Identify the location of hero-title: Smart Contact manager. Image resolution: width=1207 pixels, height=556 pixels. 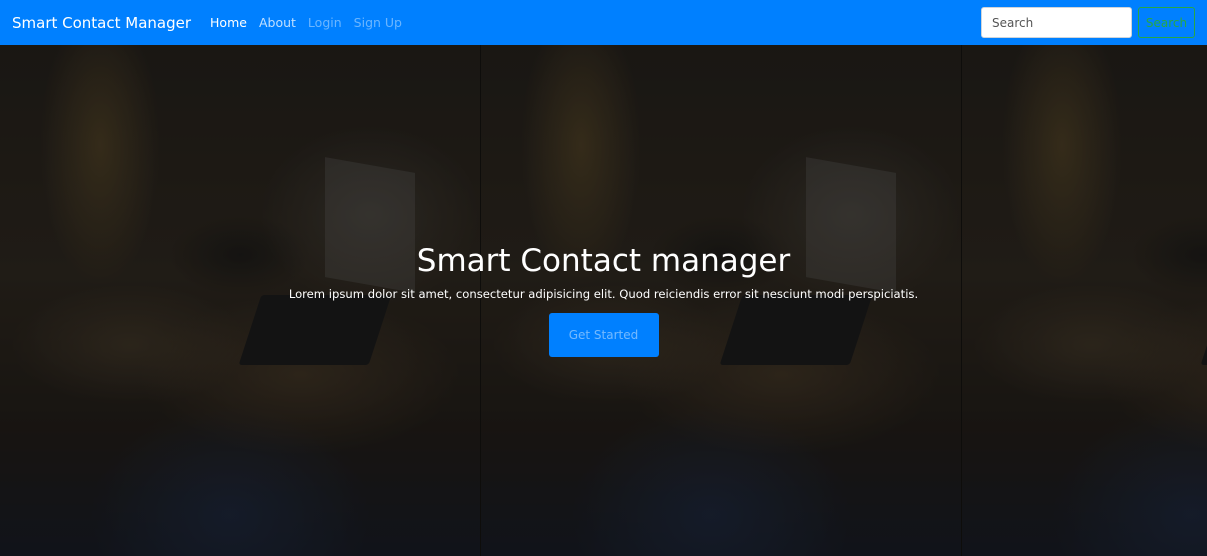
(603, 261).